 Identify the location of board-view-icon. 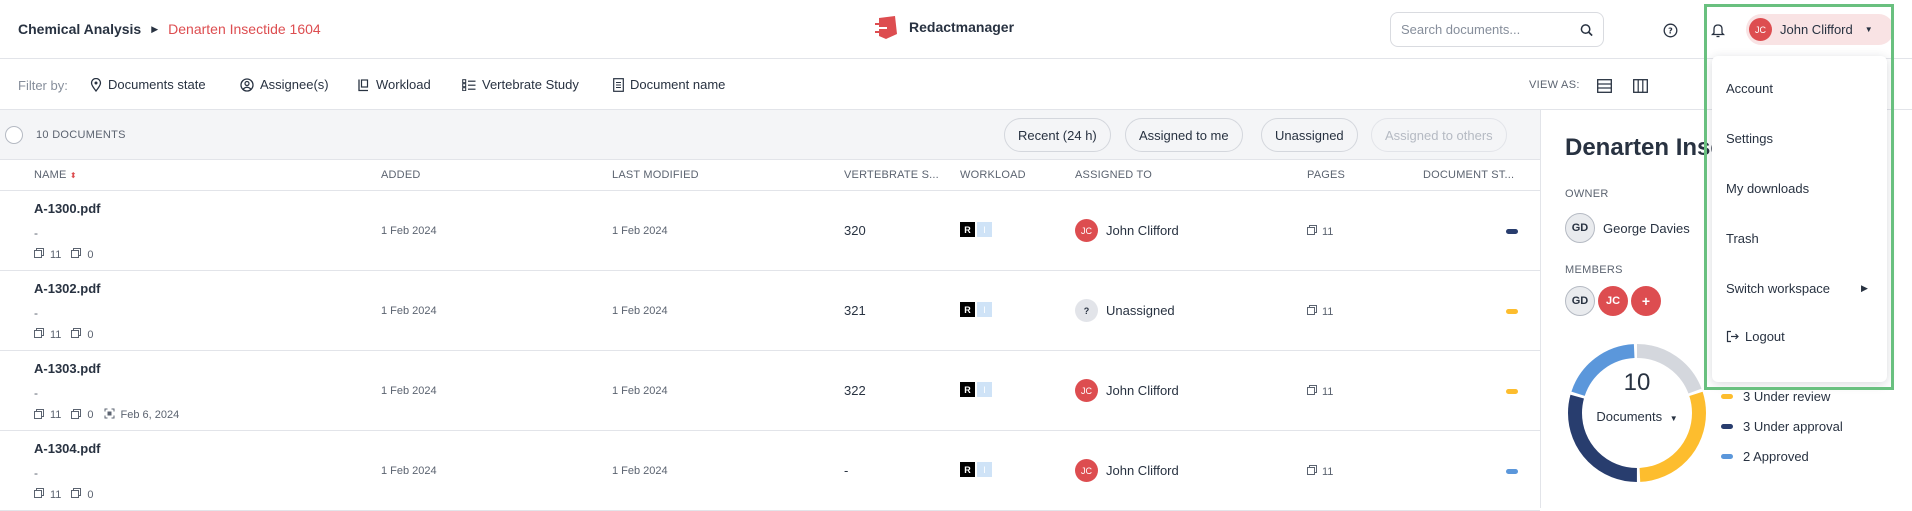
(1640, 86).